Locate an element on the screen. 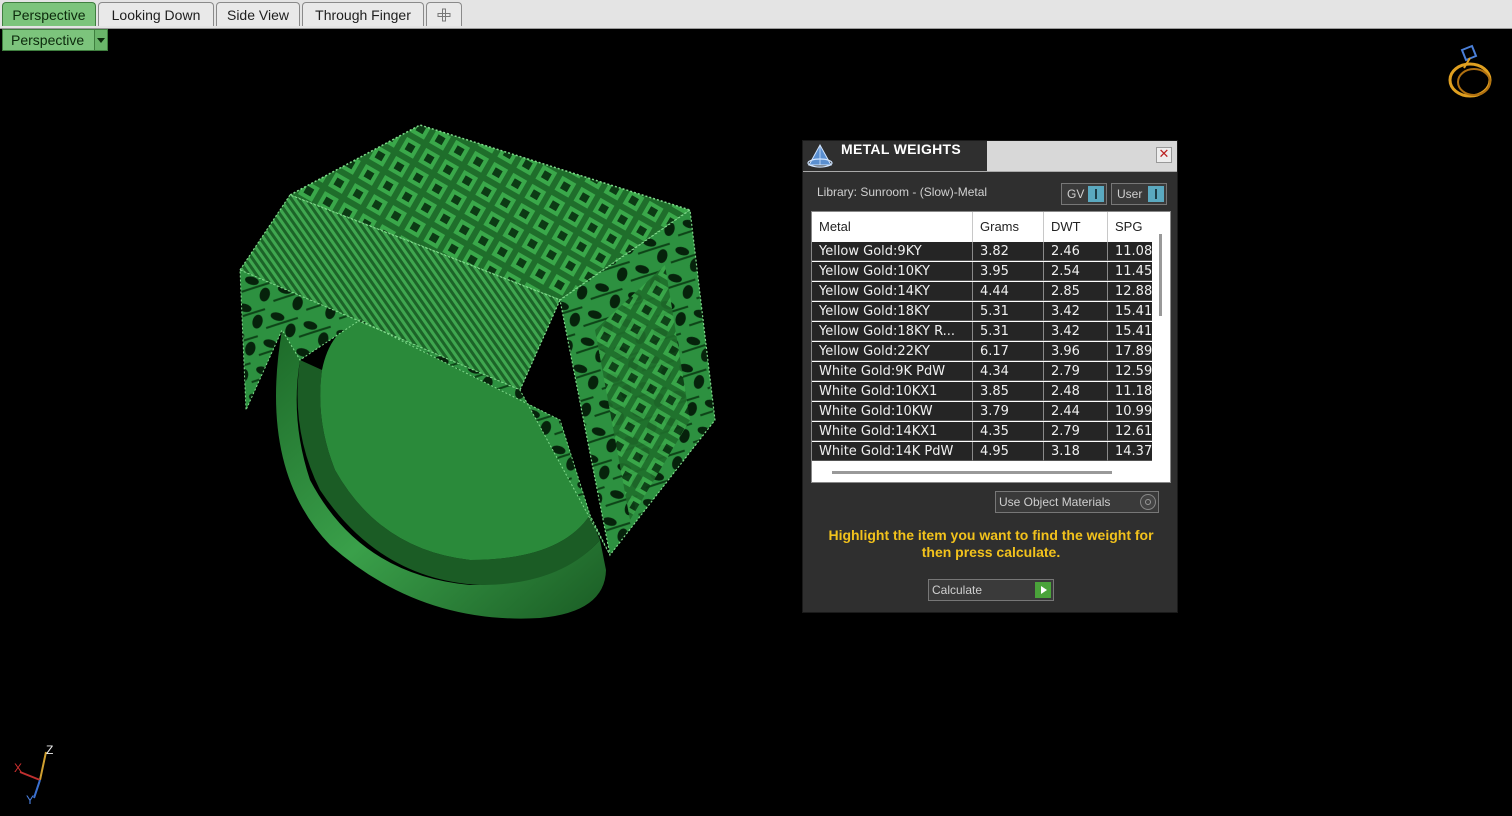  horizontal-scrollbar is located at coordinates (972, 472).